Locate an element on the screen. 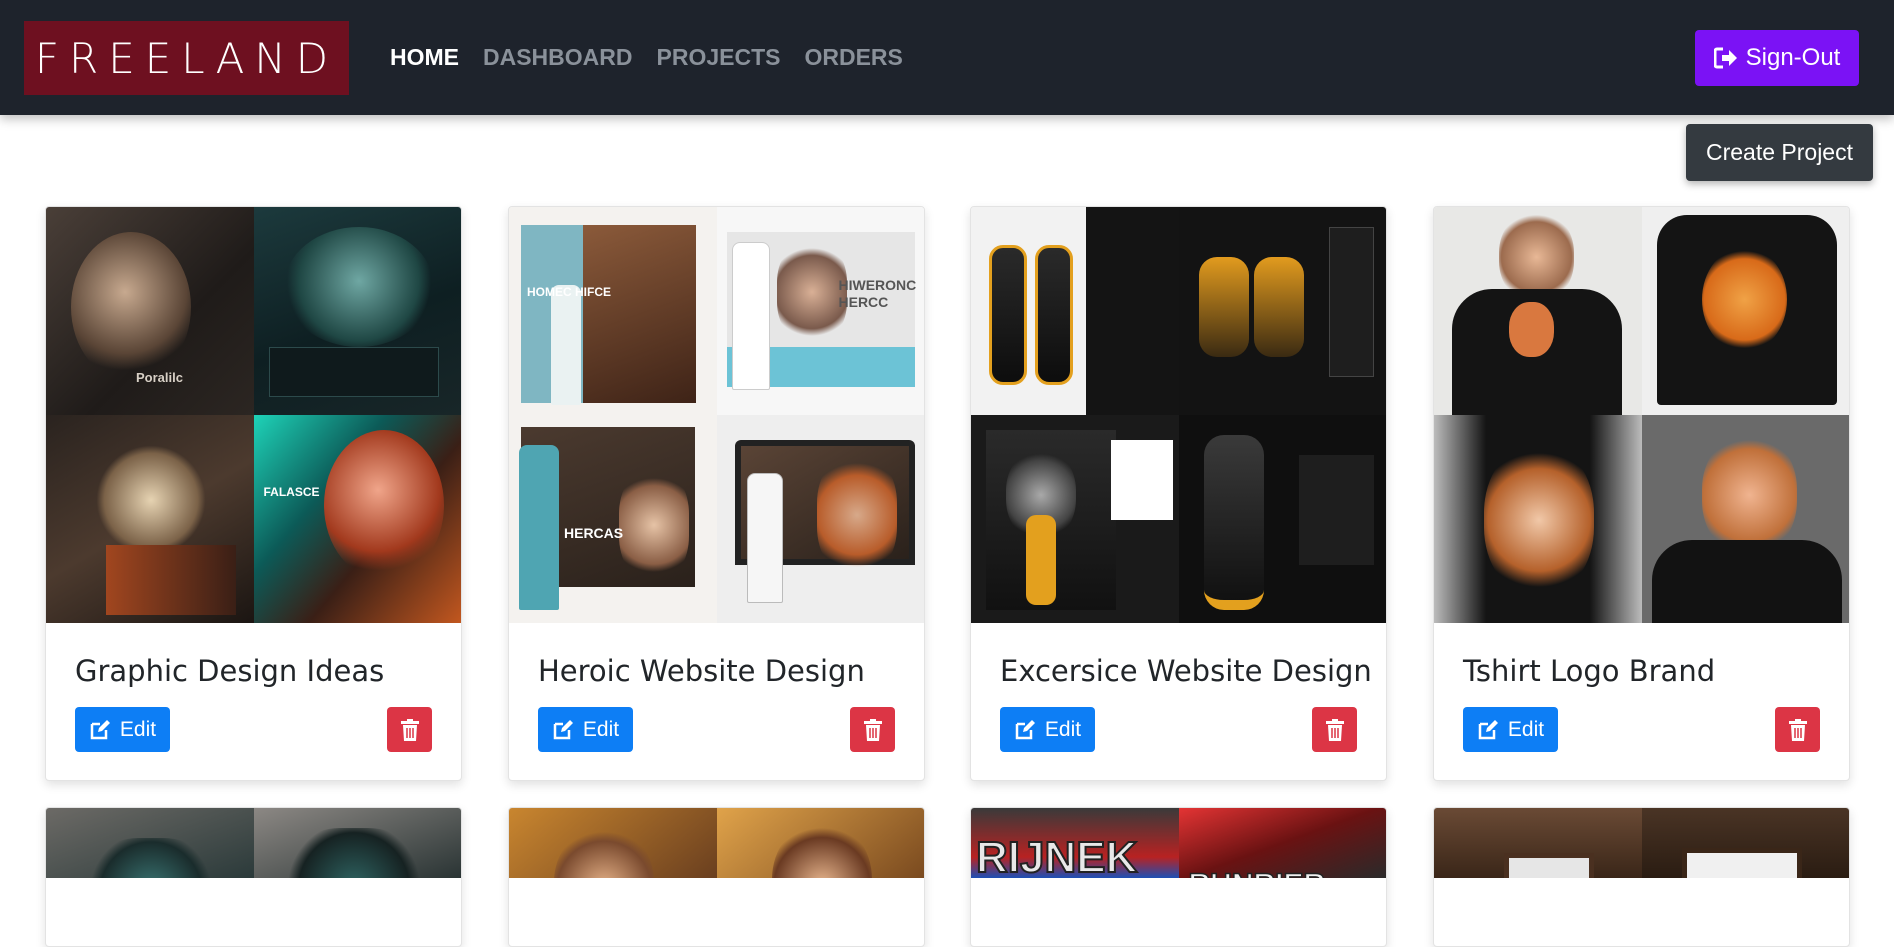 The width and height of the screenshot is (1894, 947). thumb-text: HOMEC HIFCE is located at coordinates (569, 292).